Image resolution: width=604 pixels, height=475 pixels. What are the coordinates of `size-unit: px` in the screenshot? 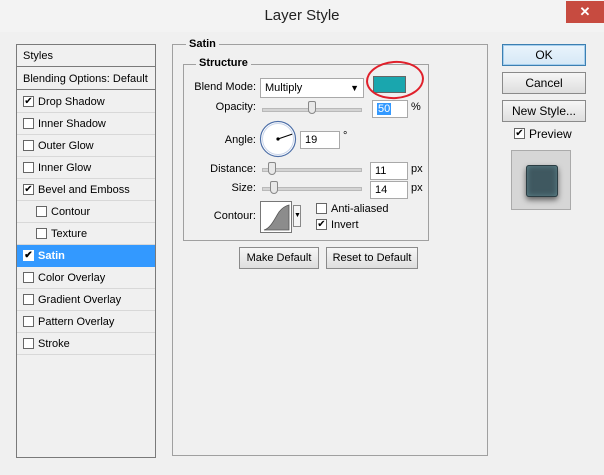 It's located at (417, 188).